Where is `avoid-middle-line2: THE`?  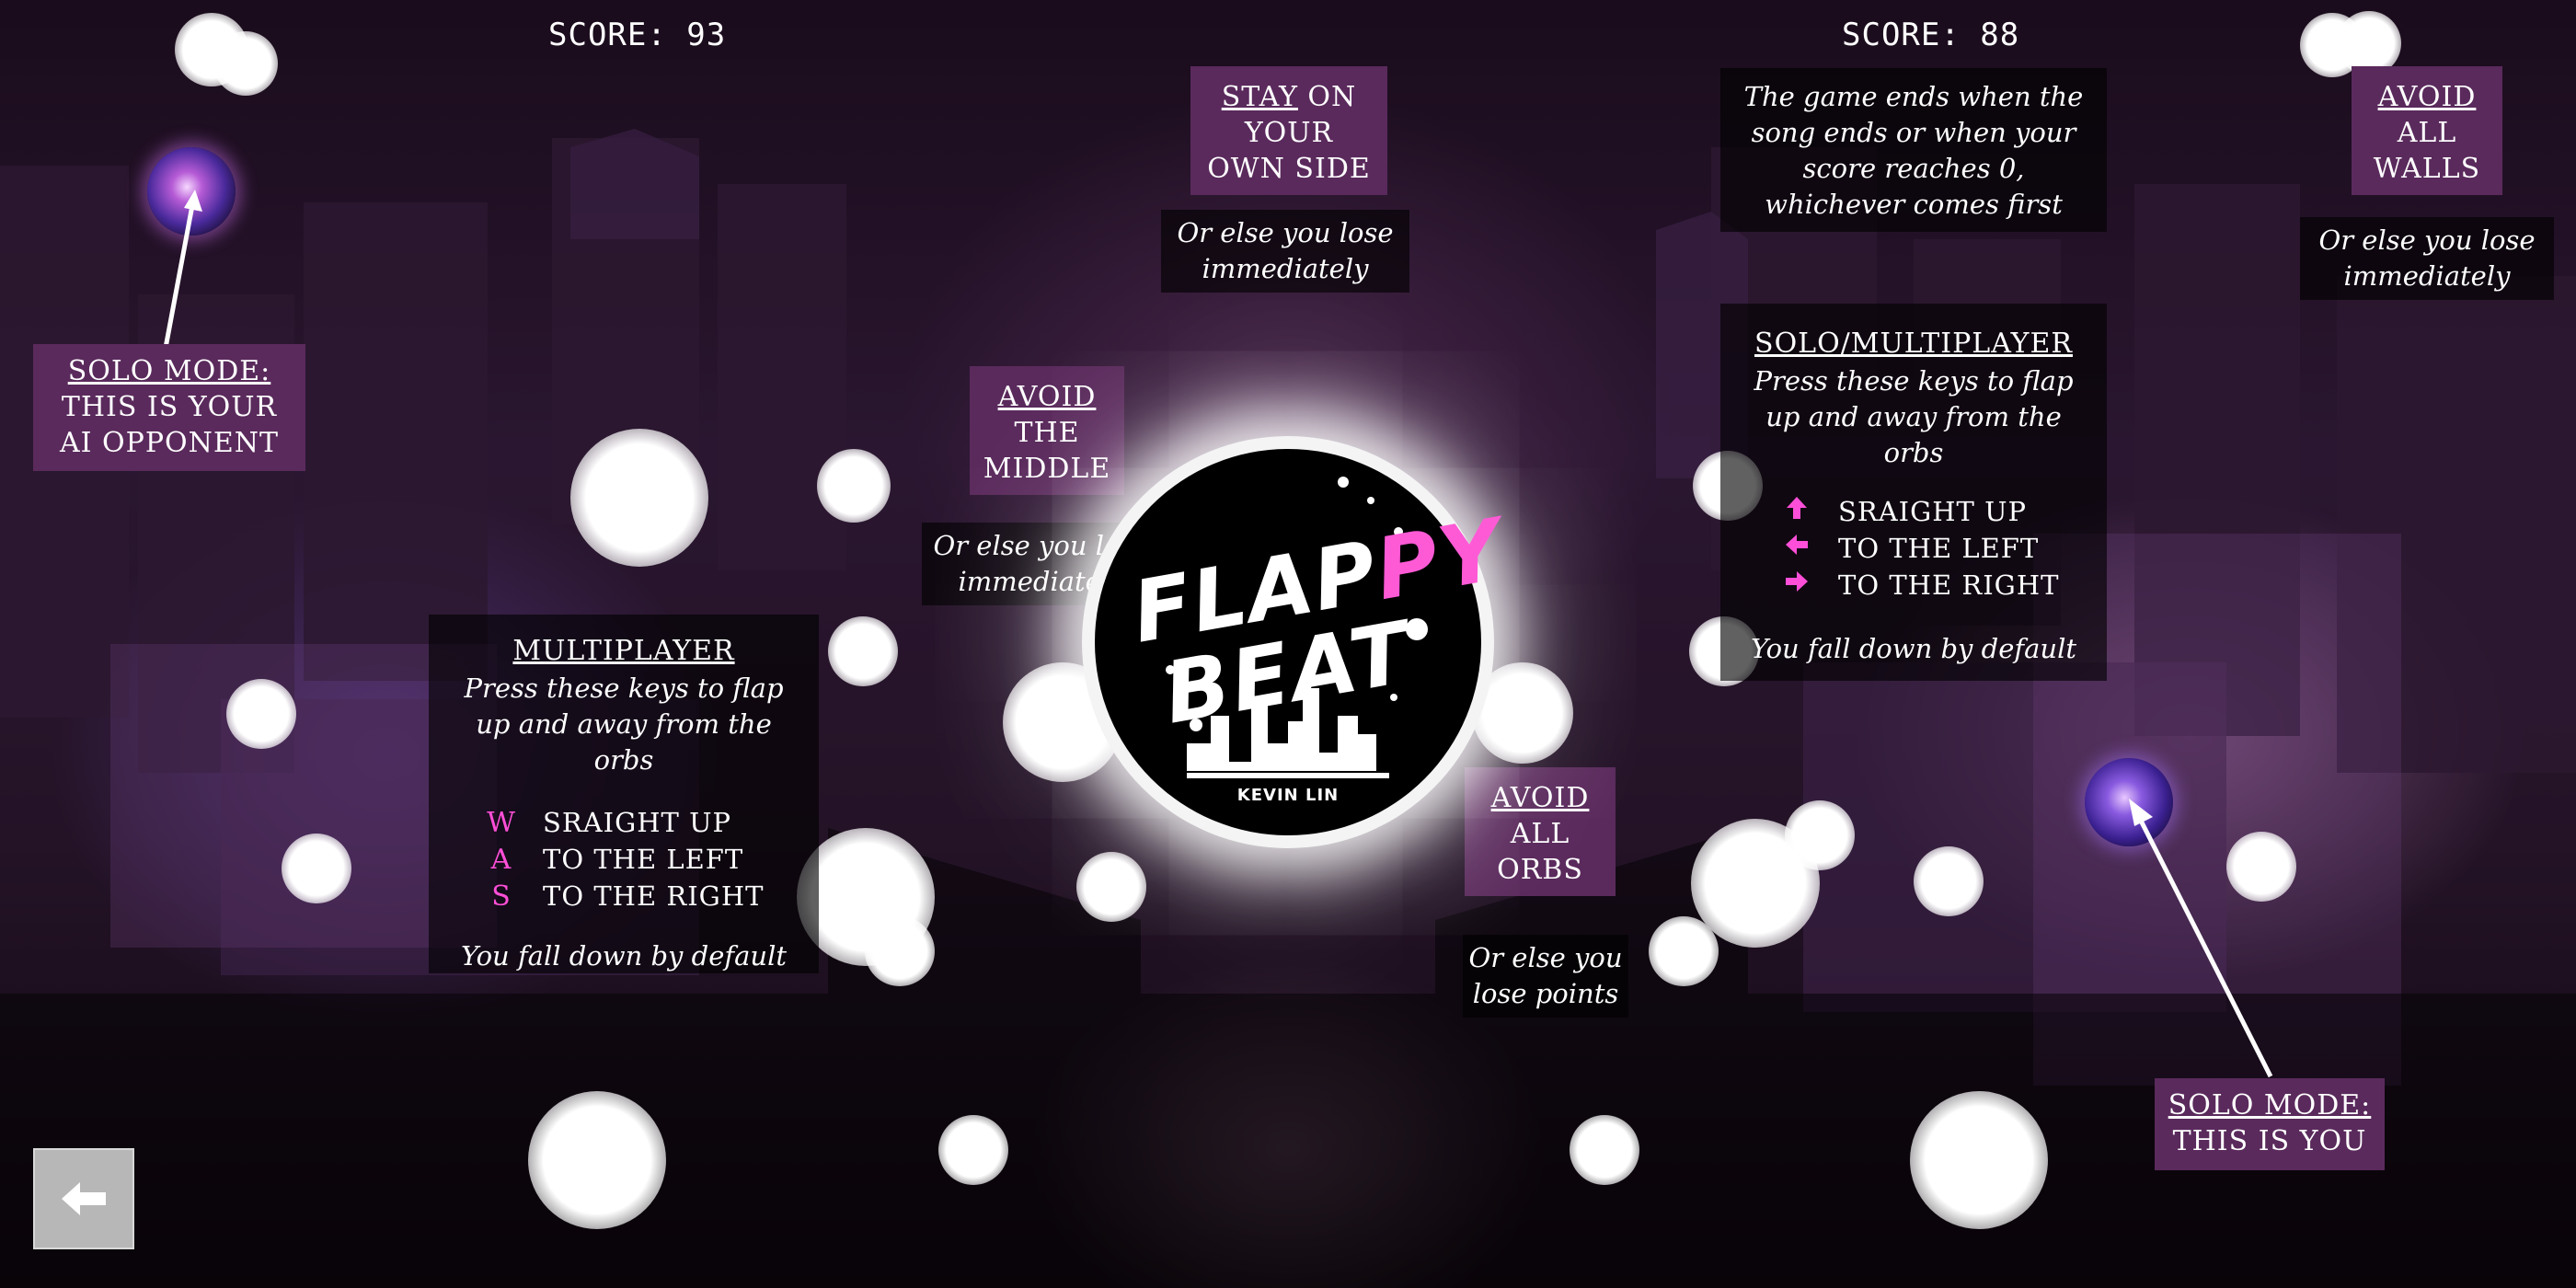
avoid-middle-line2: THE is located at coordinates (1047, 433).